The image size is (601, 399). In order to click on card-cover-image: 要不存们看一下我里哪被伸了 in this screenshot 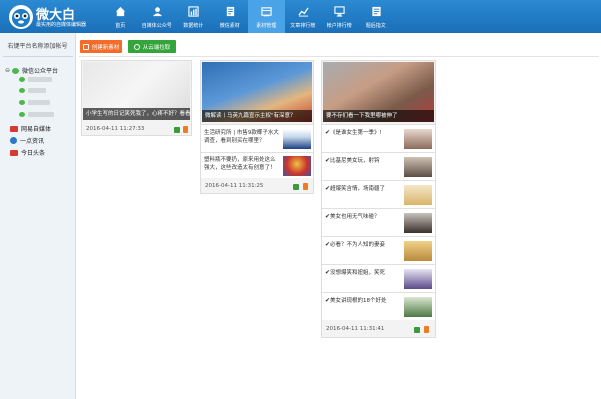, I will do `click(378, 92)`.